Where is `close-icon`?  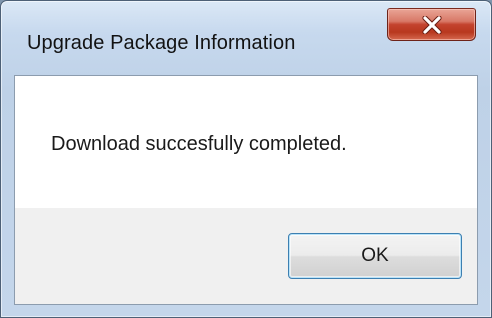 close-icon is located at coordinates (432, 24).